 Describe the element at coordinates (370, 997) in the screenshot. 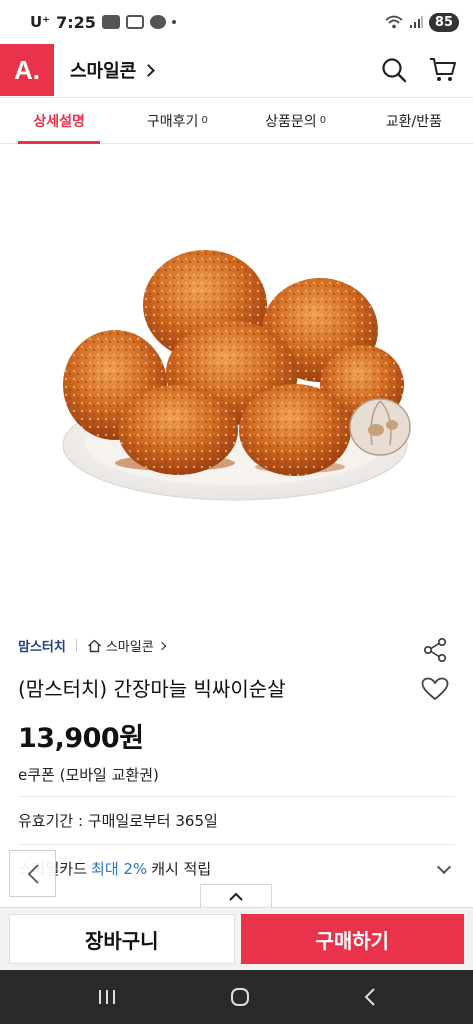

I see `back-nav-icon` at that location.